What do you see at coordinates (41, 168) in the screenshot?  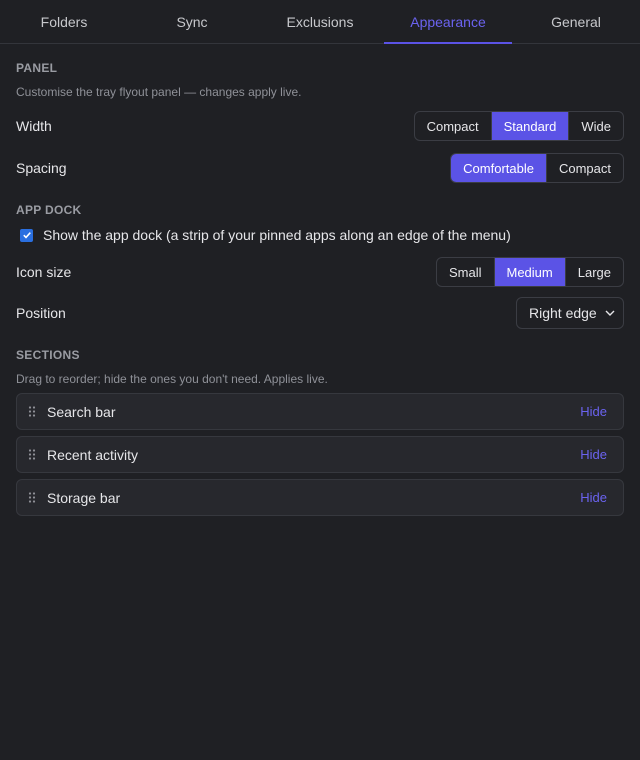 I see `spacing-label: Spacing` at bounding box center [41, 168].